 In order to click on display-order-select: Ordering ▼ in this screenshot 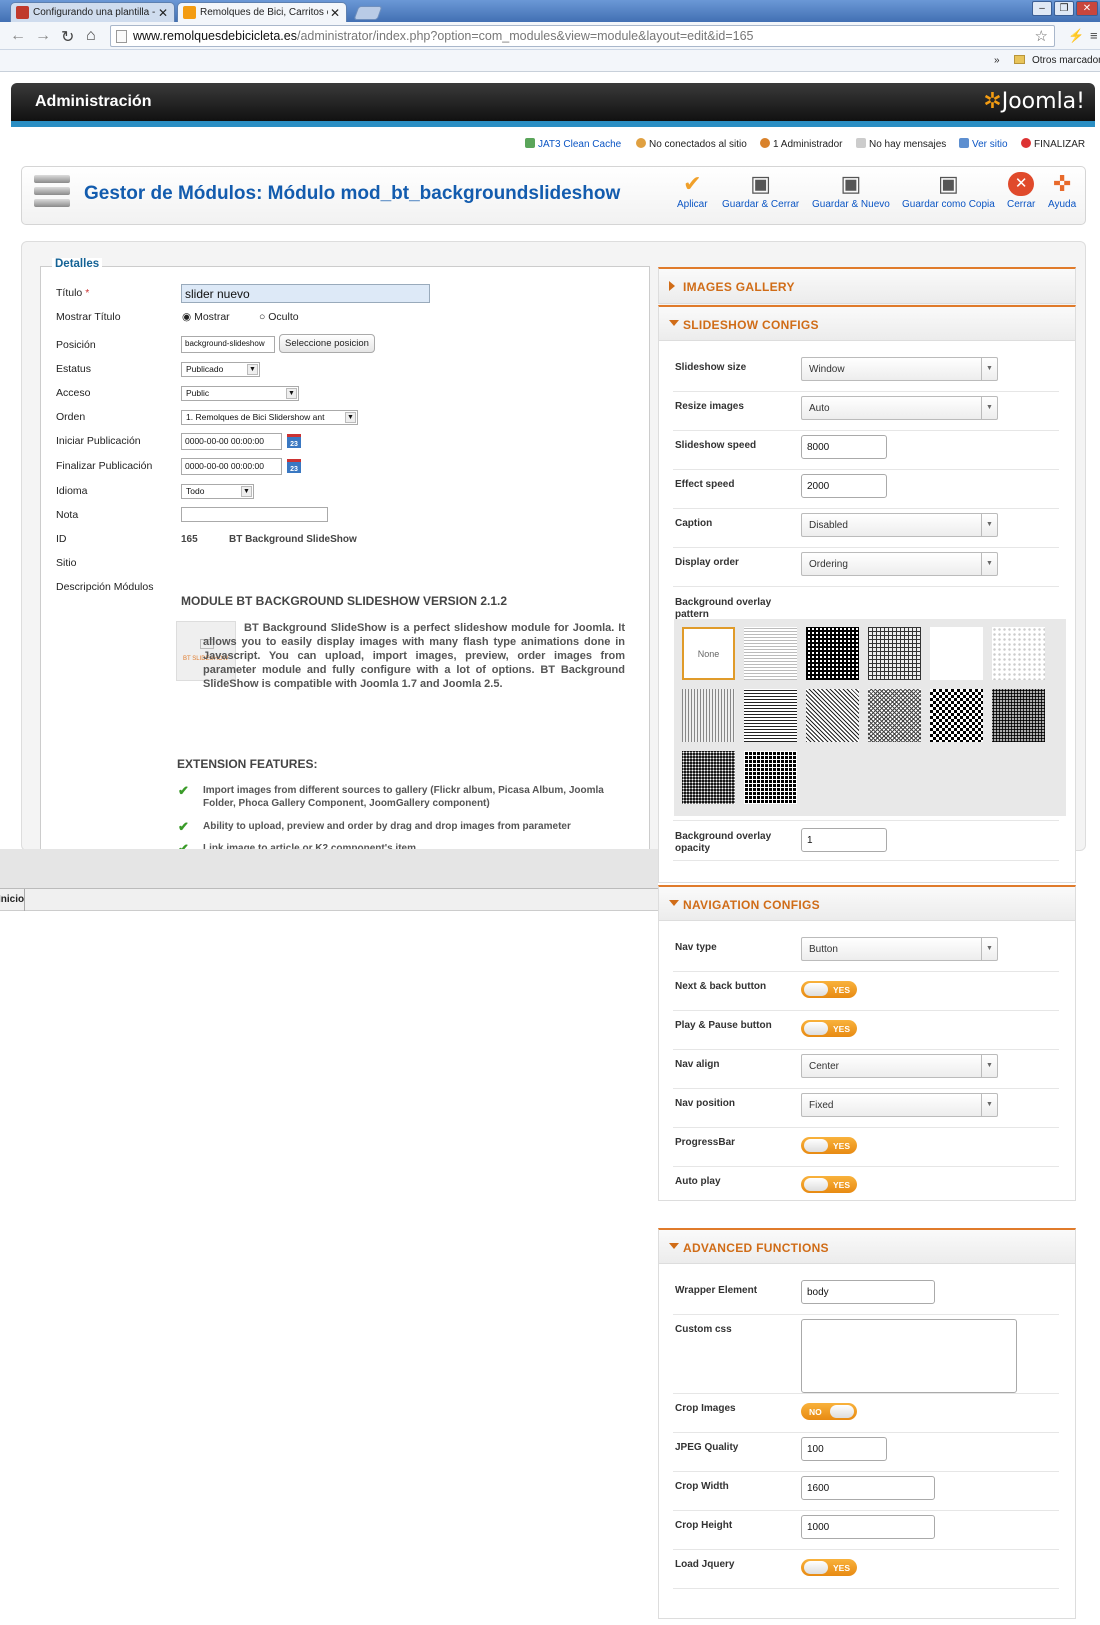, I will do `click(899, 564)`.